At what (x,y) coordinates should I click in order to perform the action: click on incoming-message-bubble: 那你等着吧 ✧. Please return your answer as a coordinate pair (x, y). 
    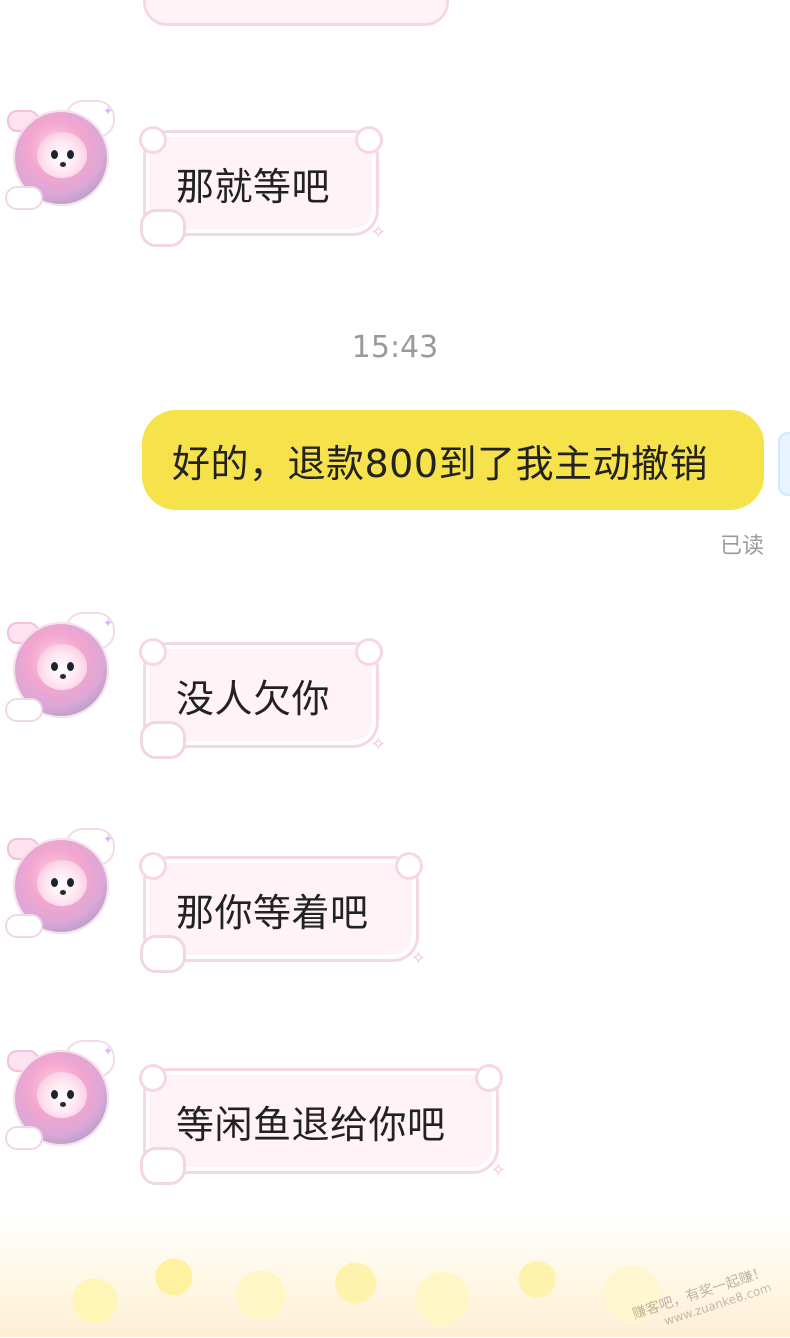
    Looking at the image, I should click on (282, 912).